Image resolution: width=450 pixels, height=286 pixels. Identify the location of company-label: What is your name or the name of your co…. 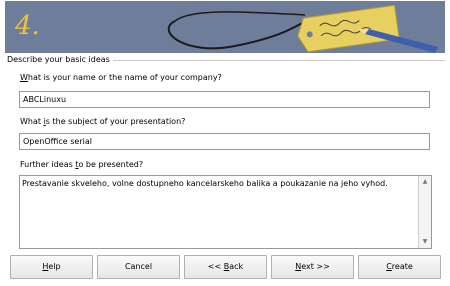
(121, 77).